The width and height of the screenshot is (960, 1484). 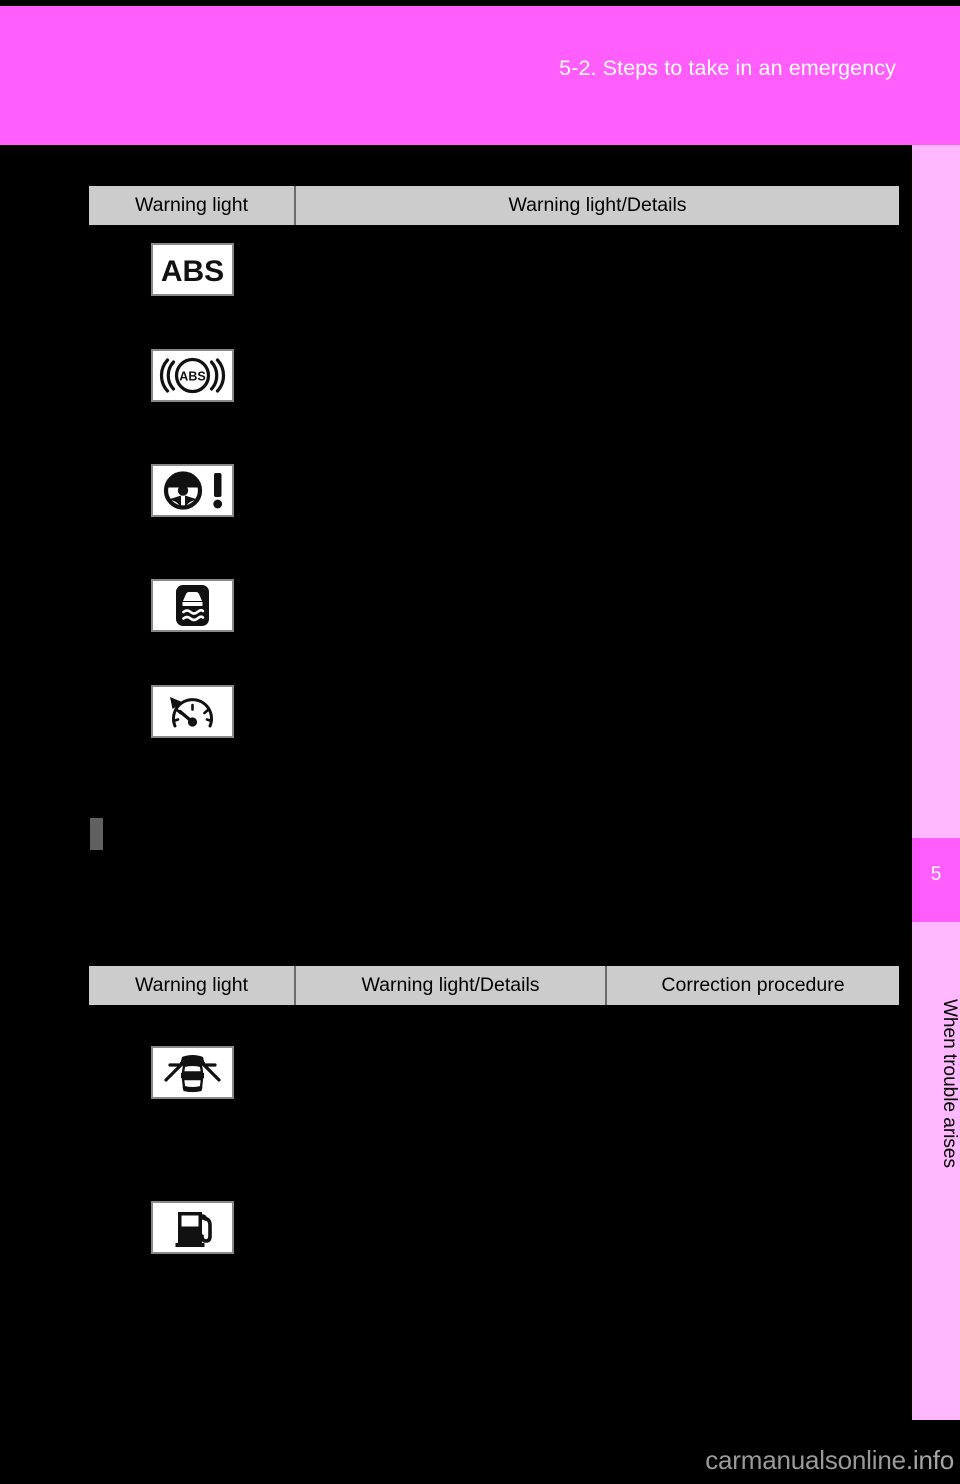 What do you see at coordinates (727, 68) in the screenshot?
I see `page-title: 5-2. Steps to take in an emergency` at bounding box center [727, 68].